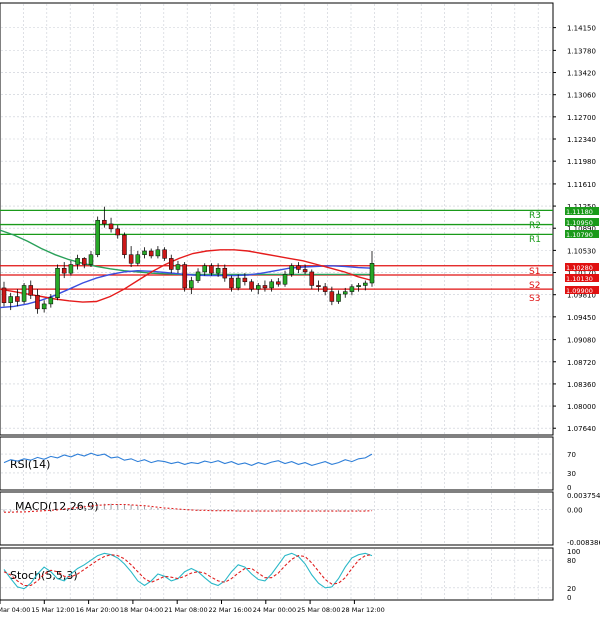 This screenshot has width=600, height=627. Describe the element at coordinates (583, 496) in the screenshot. I see `macd-tick-0: 0.003754` at that location.